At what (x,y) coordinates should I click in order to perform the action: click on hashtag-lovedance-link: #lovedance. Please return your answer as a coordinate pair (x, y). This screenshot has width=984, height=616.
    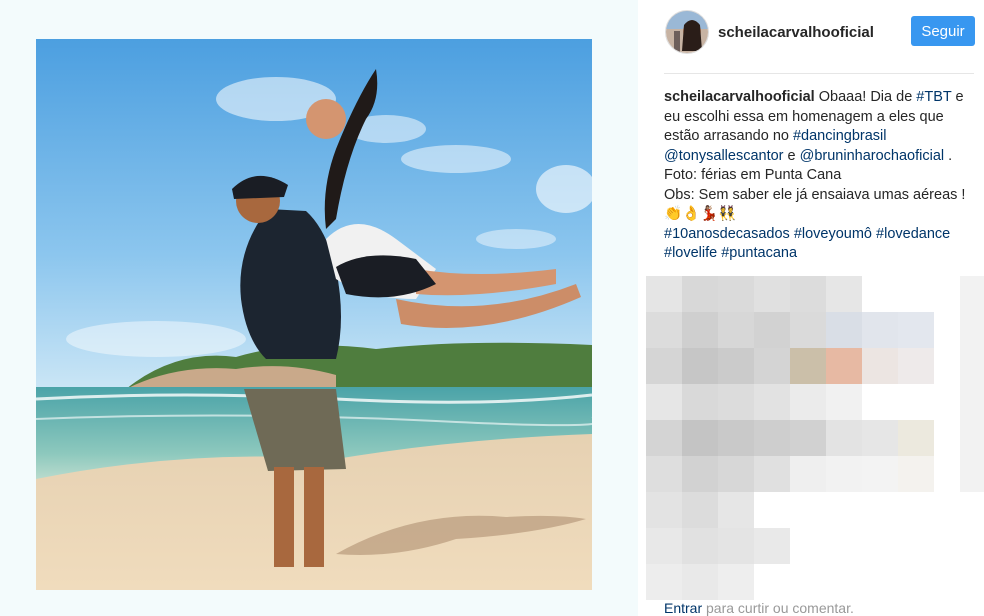
    Looking at the image, I should click on (913, 234).